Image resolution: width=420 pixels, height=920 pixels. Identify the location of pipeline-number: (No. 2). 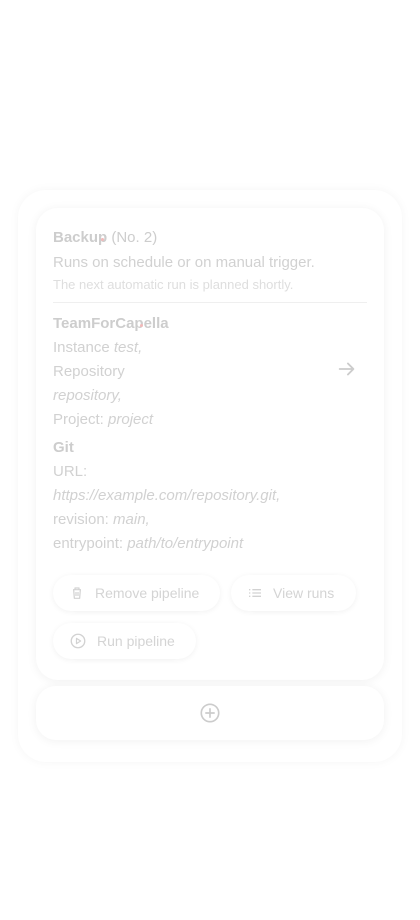
(134, 237).